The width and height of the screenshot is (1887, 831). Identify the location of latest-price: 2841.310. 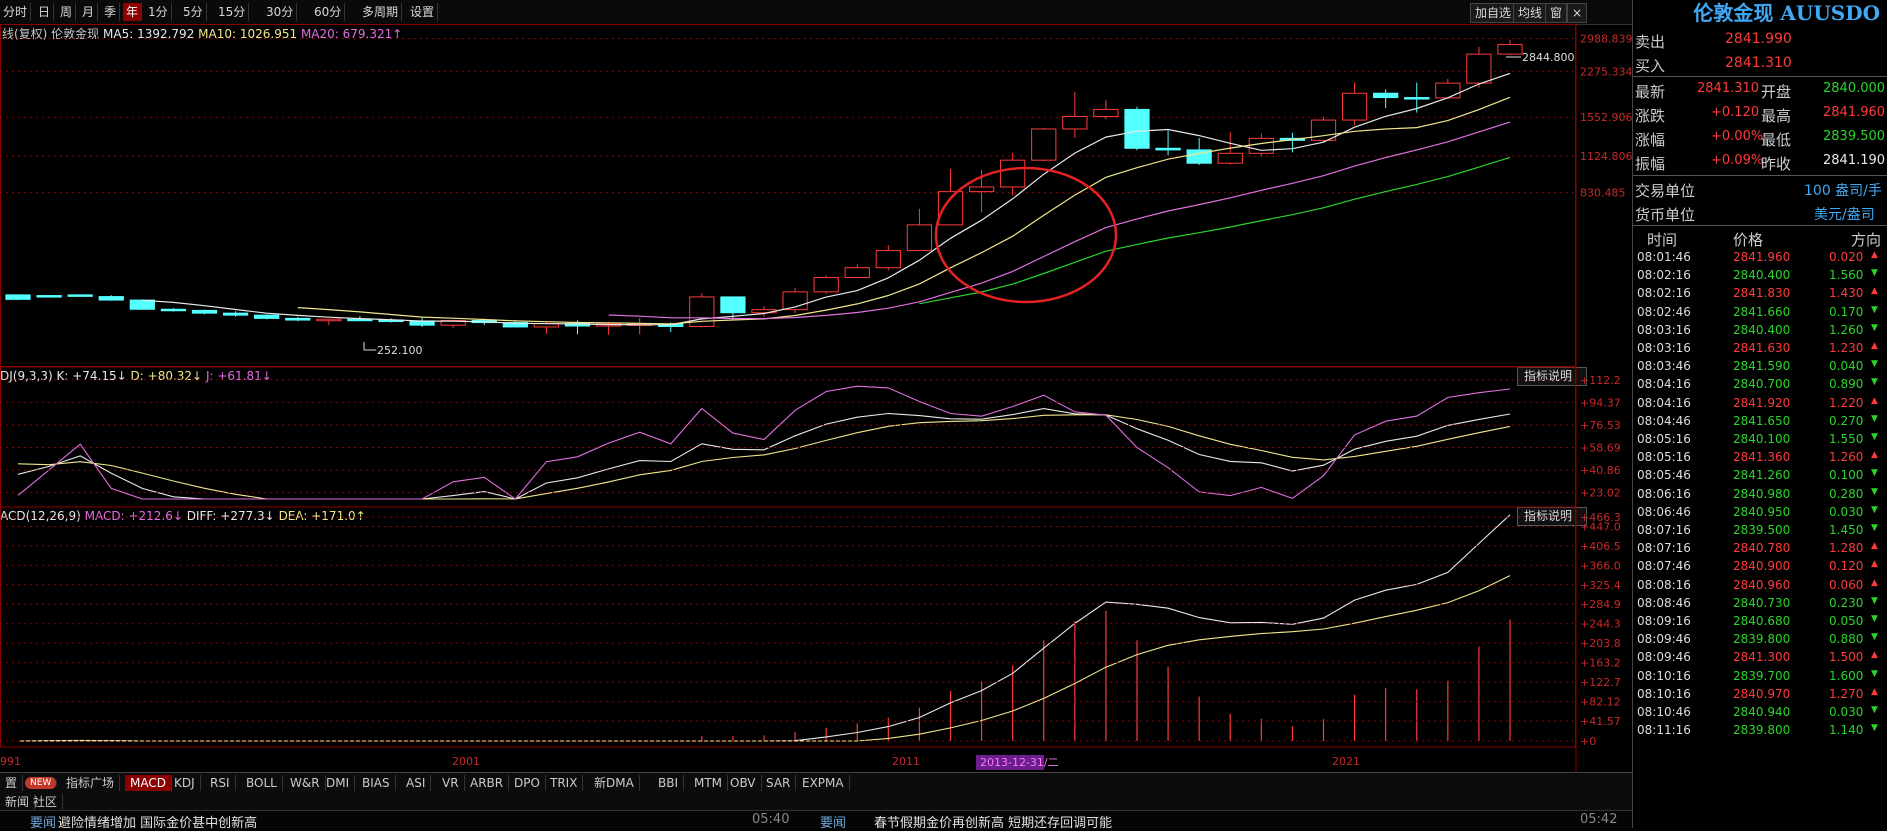
(1728, 88).